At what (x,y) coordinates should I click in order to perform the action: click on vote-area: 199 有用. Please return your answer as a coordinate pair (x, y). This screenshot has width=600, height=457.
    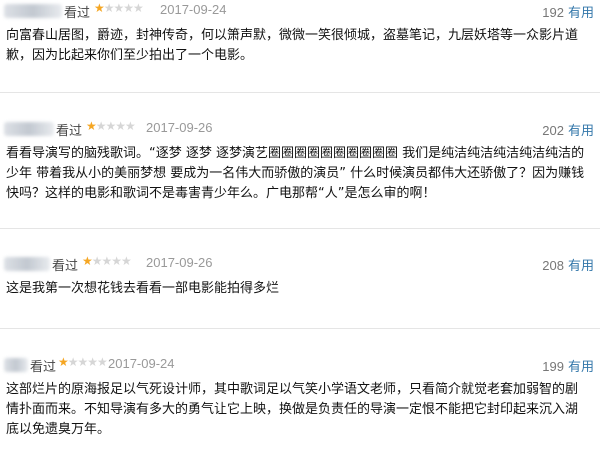
    Looking at the image, I should click on (568, 365).